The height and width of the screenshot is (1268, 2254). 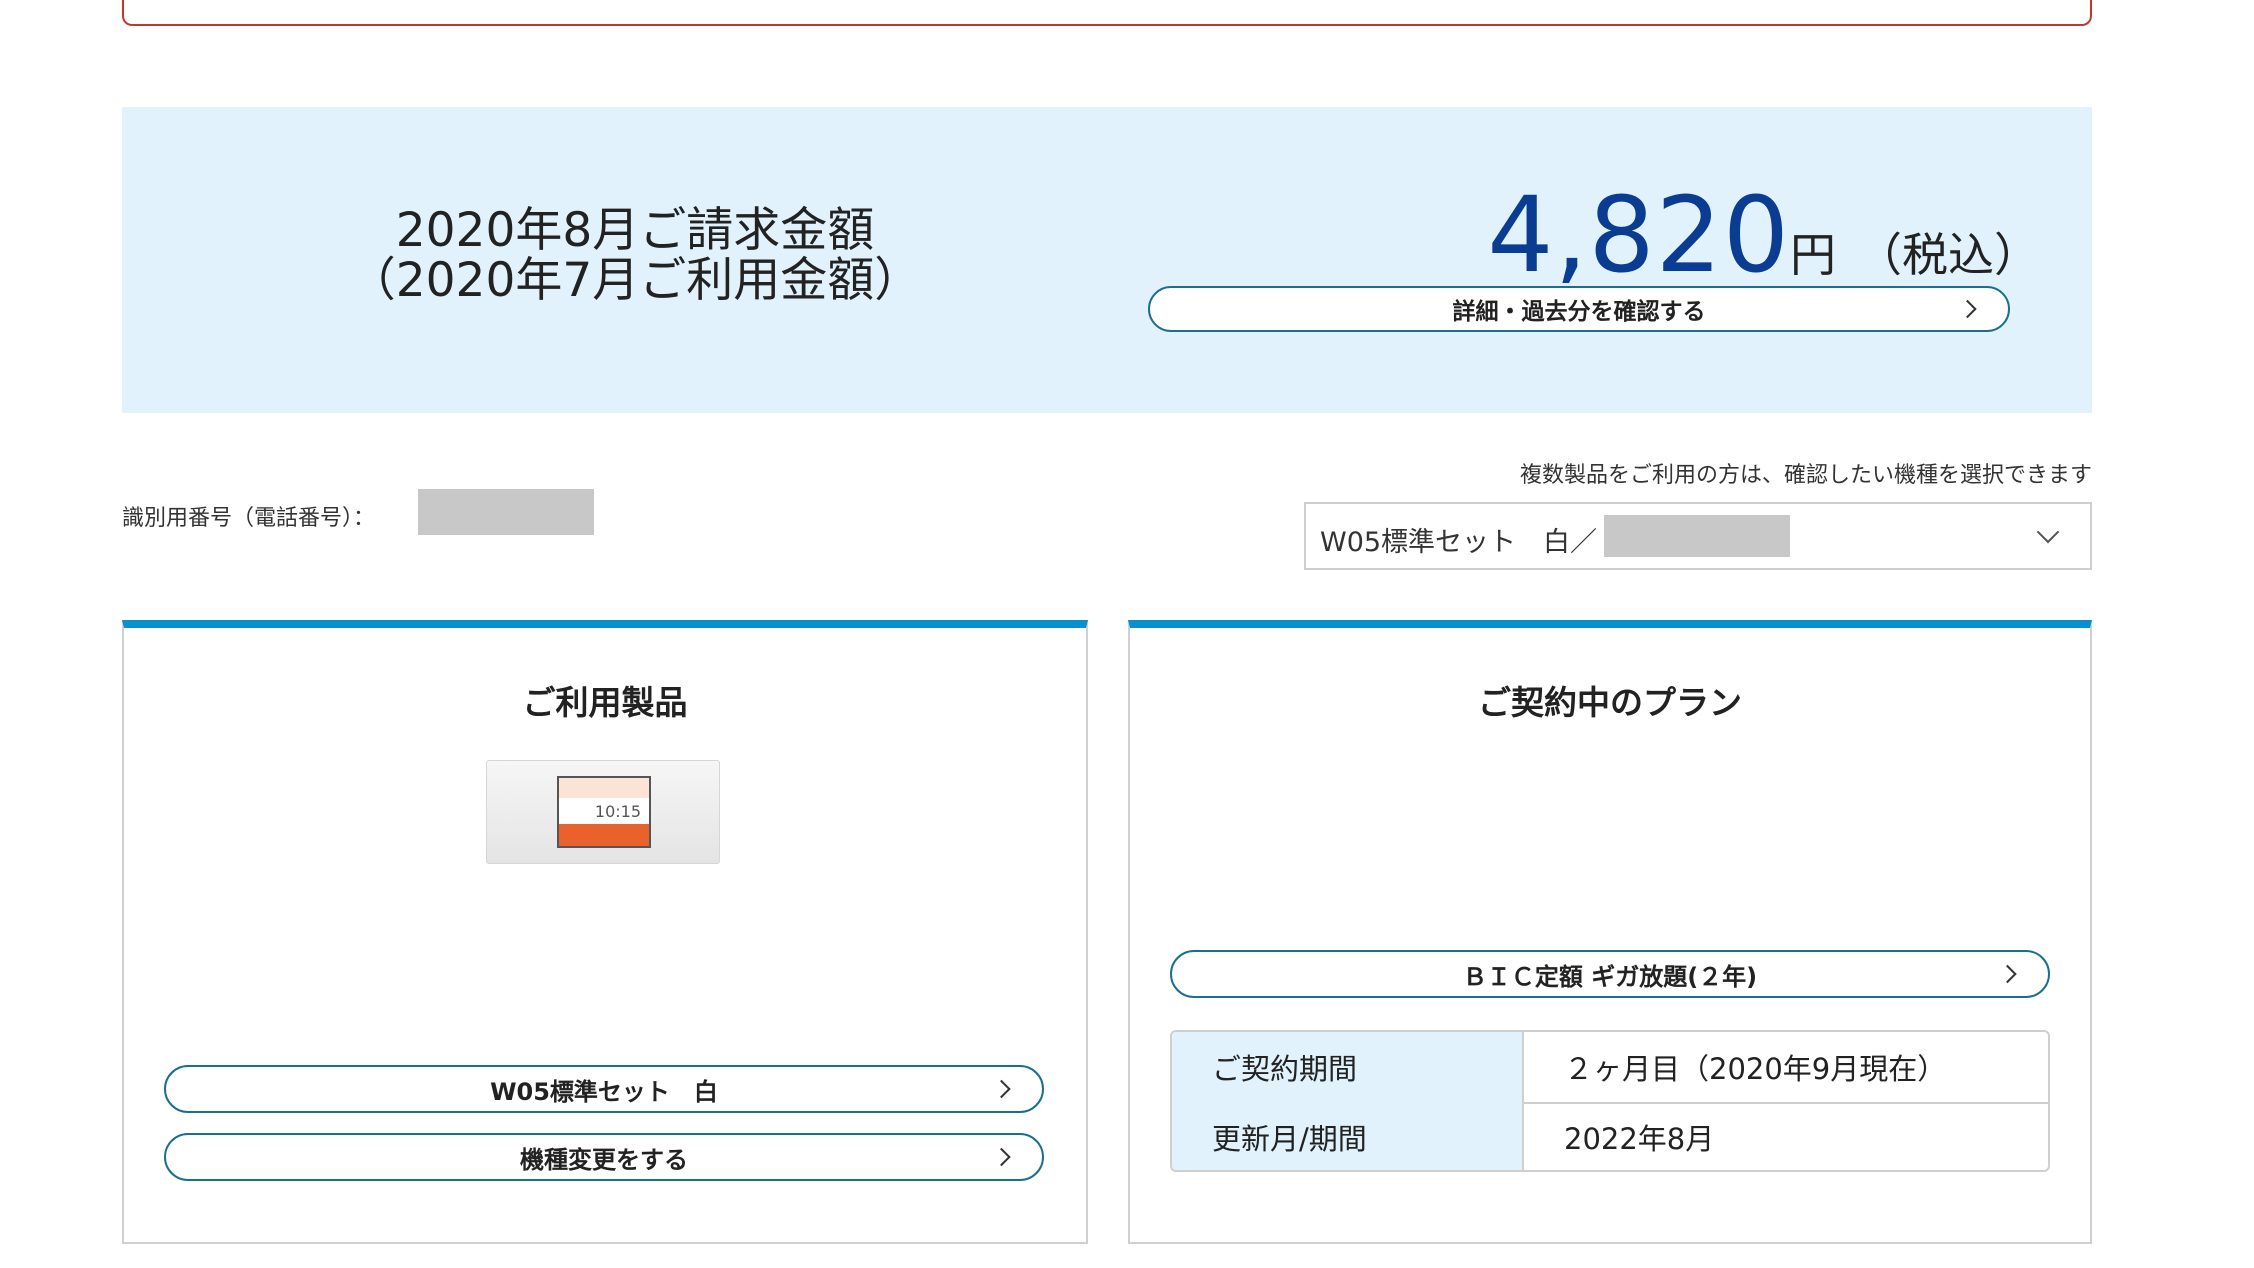 I want to click on chevron-down-icon, so click(x=2048, y=532).